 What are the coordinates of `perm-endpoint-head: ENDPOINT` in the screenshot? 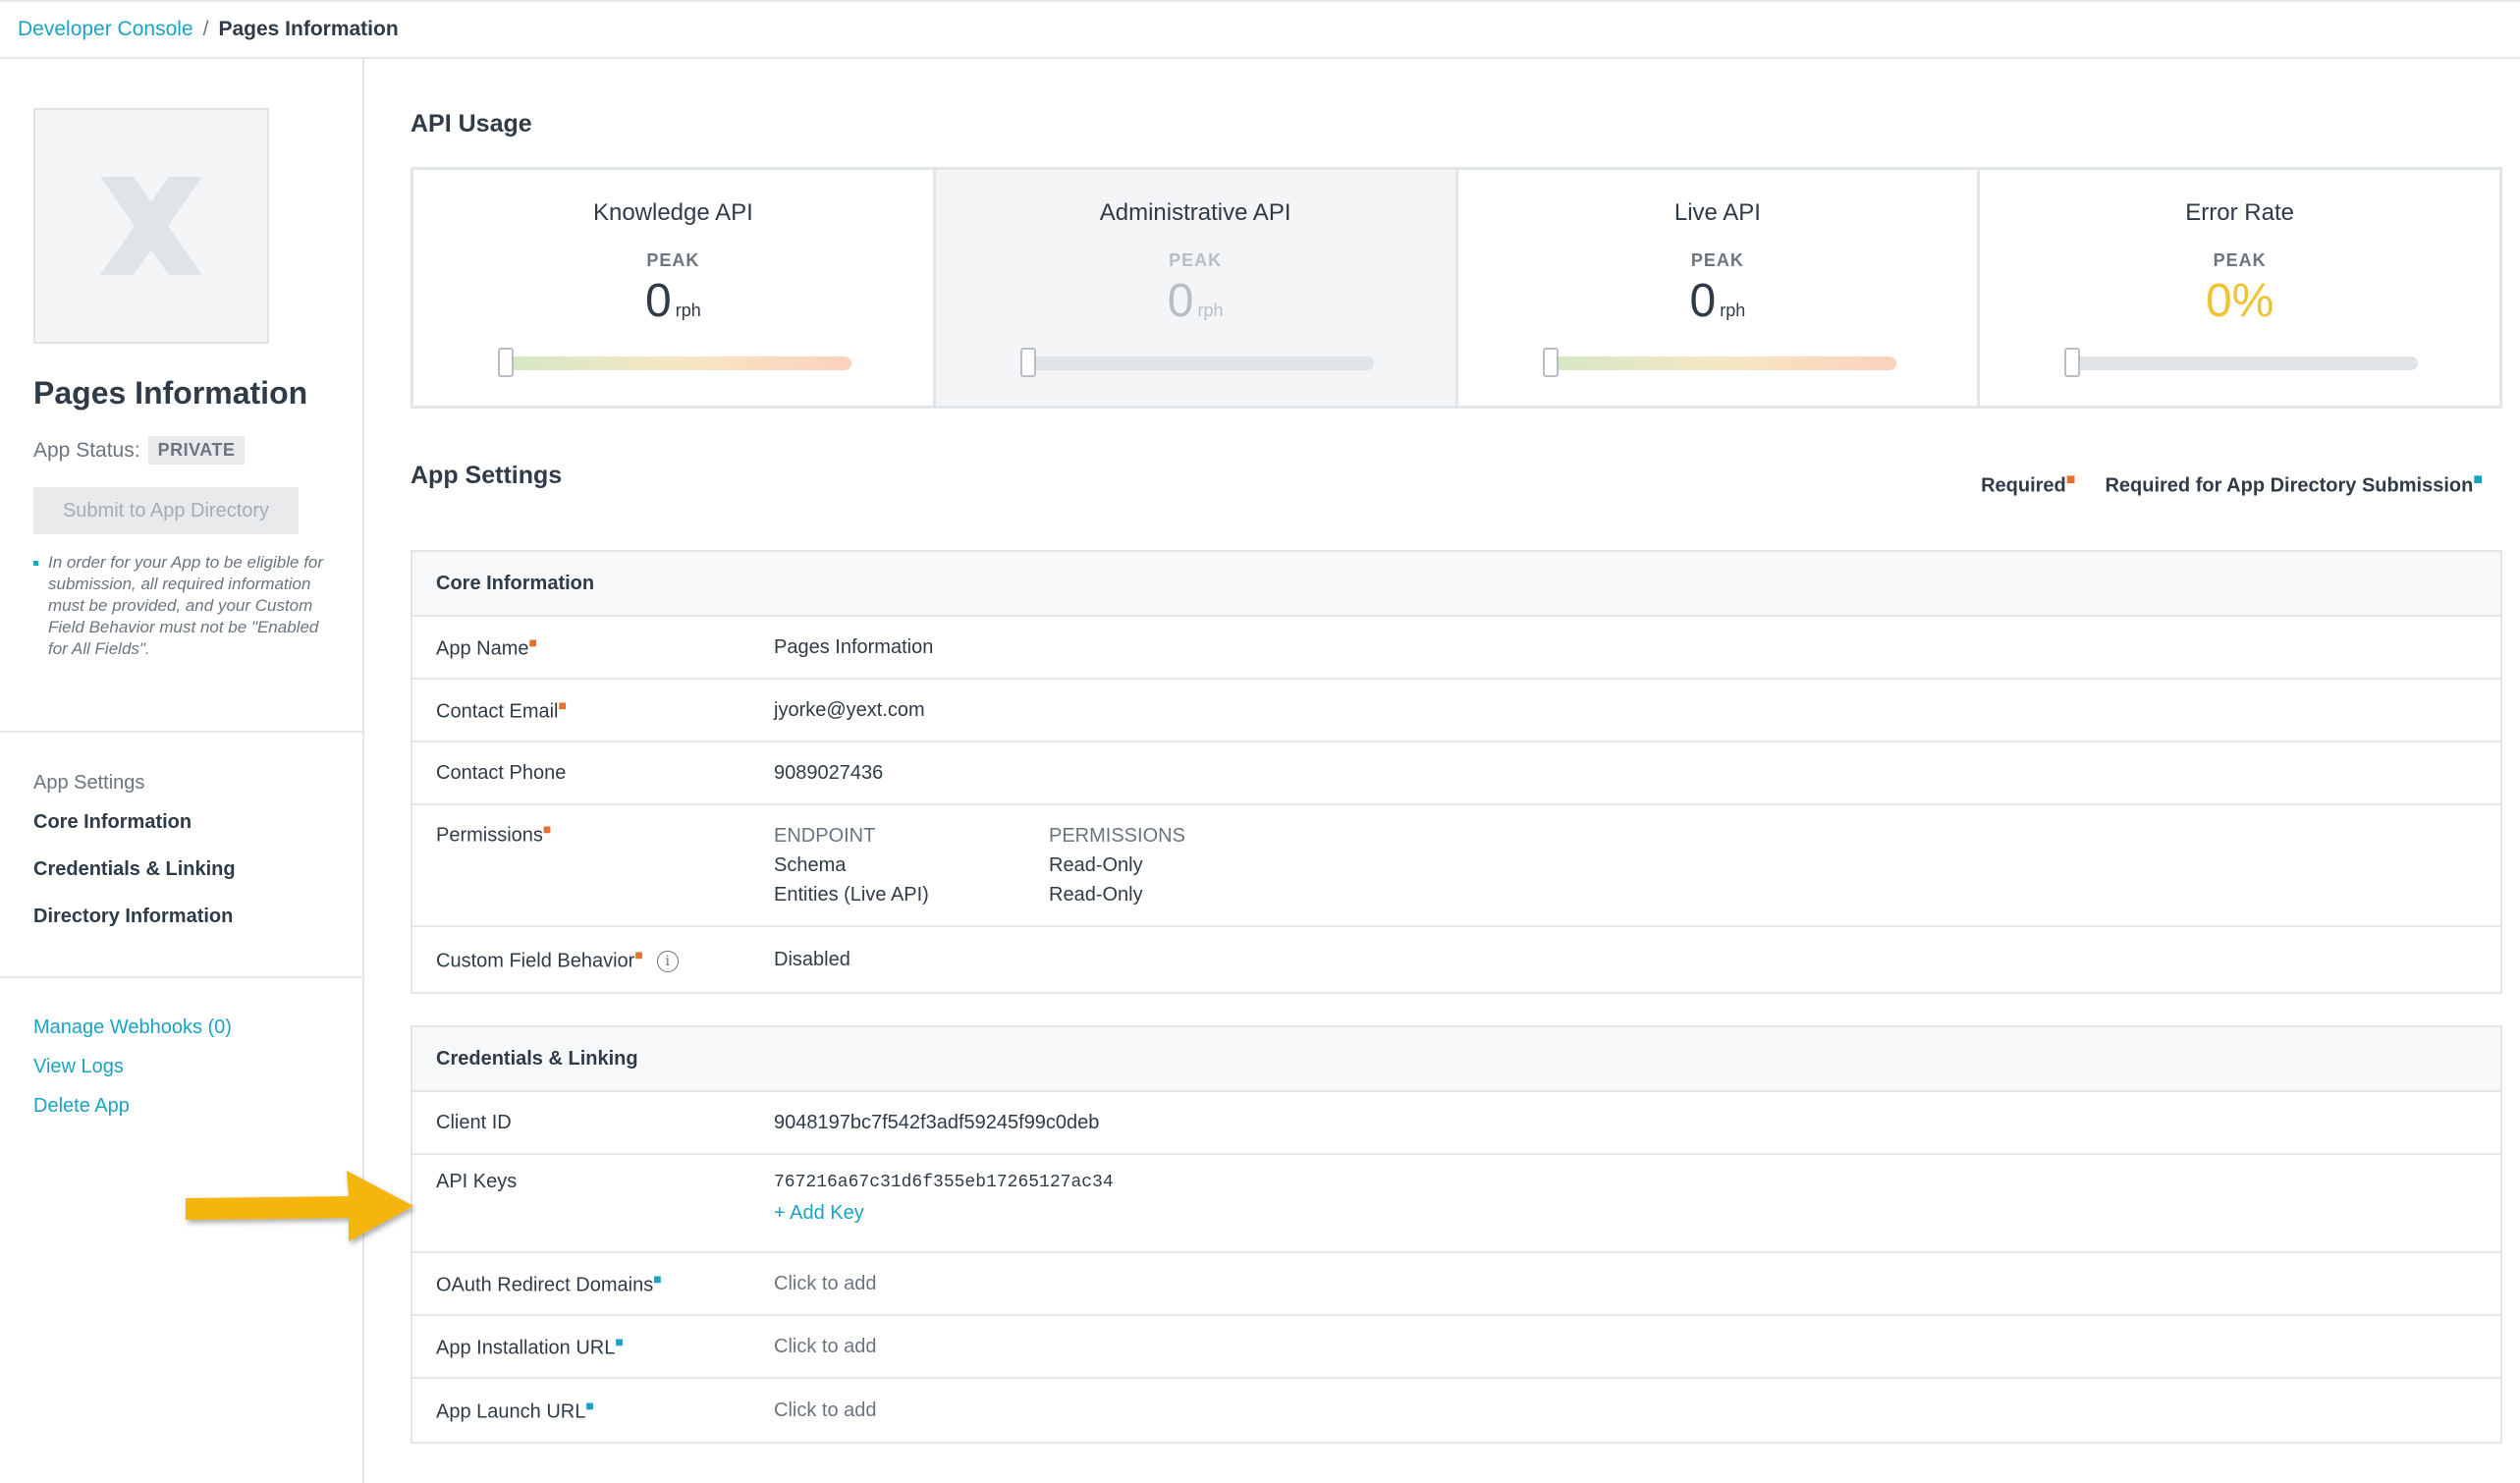 It's located at (825, 836).